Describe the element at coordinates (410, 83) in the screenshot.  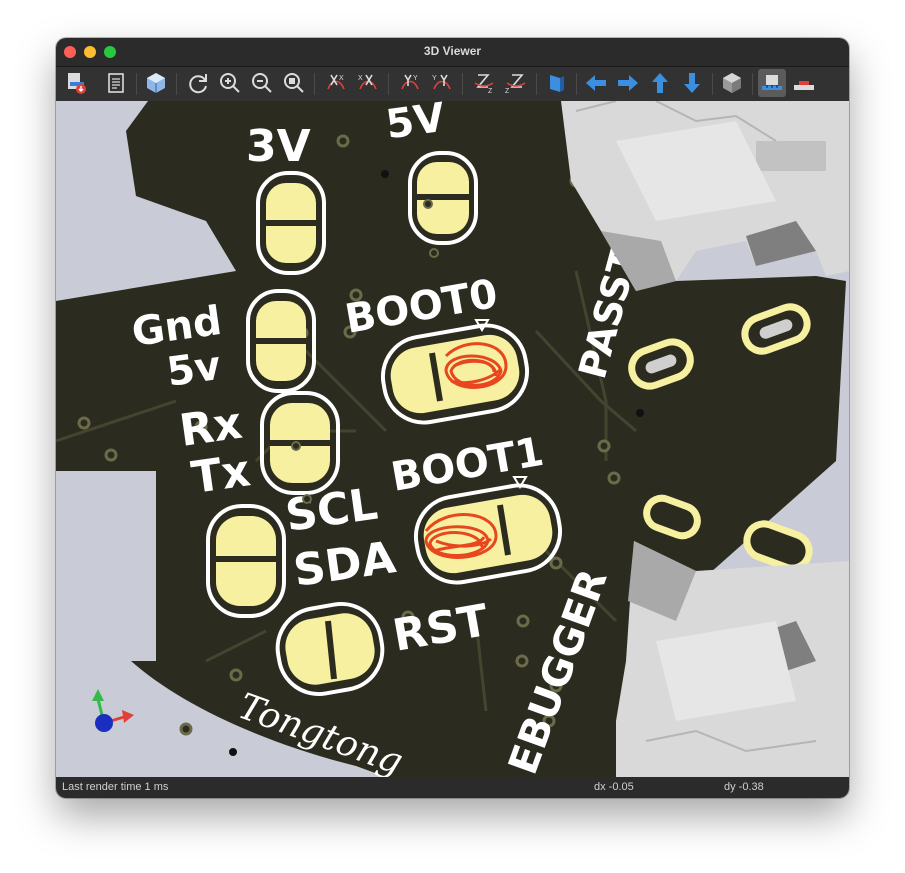
I see `rotate-y-cw-icon: Y` at that location.